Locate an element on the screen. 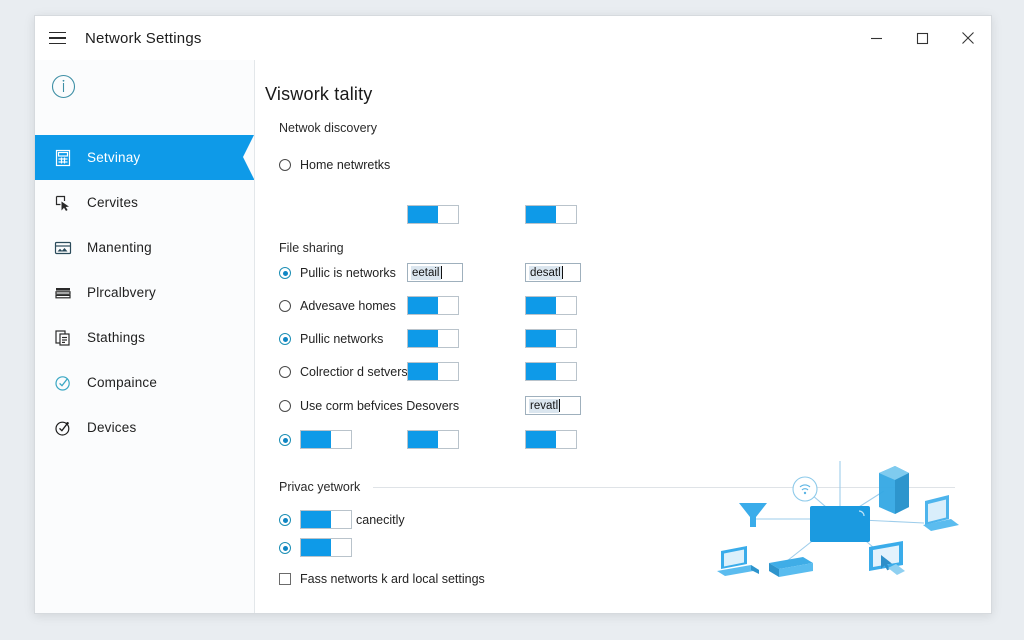 This screenshot has height=640, width=1024. text-field-3-value: revatl is located at coordinates (544, 405).